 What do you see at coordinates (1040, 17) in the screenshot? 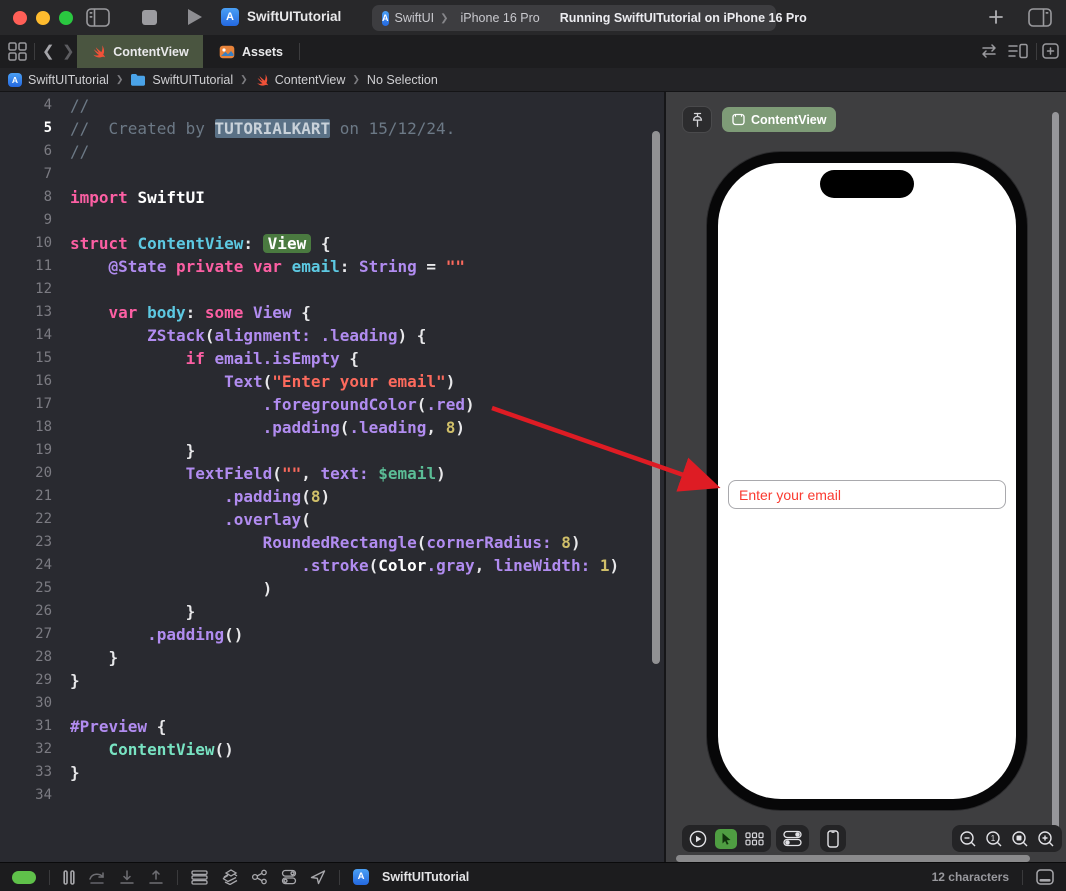
I see `inspector-toggle-icon` at bounding box center [1040, 17].